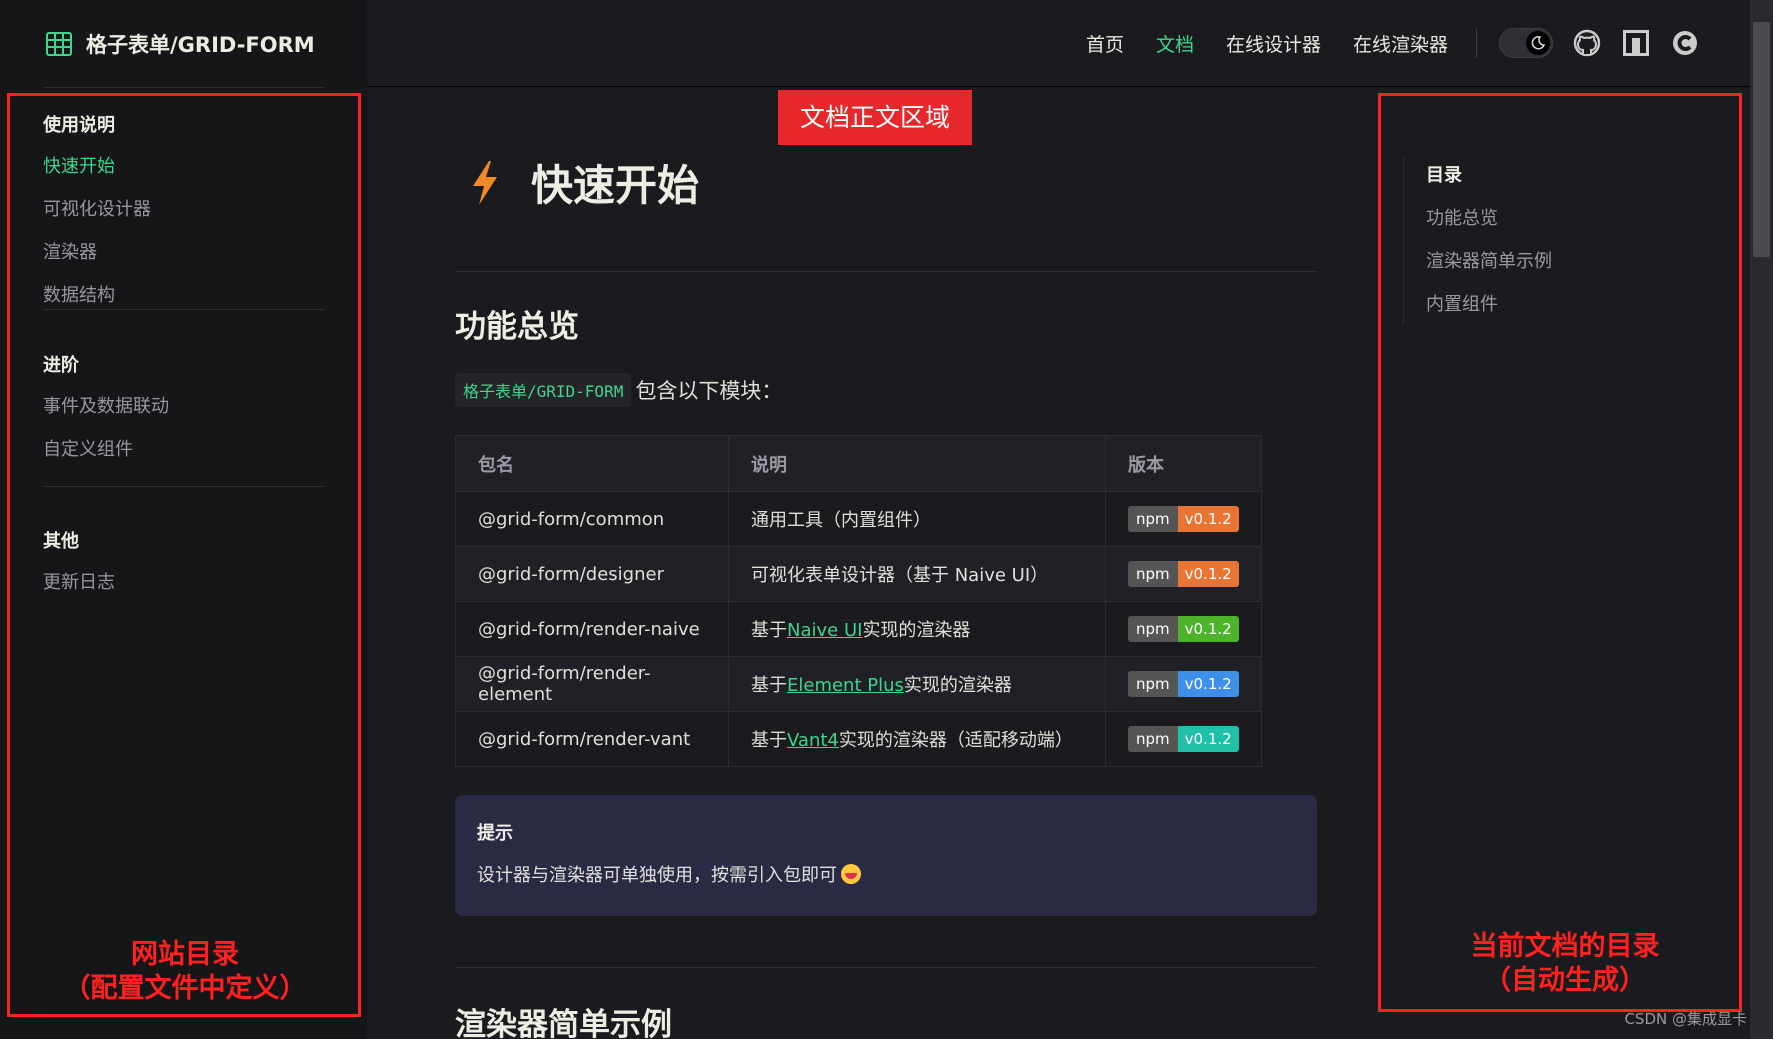 The height and width of the screenshot is (1039, 1773). I want to click on top-navbar: 格子表单/GRID-FORM 首页 文档 在线设计器 在线渲染器, so click(875, 43).